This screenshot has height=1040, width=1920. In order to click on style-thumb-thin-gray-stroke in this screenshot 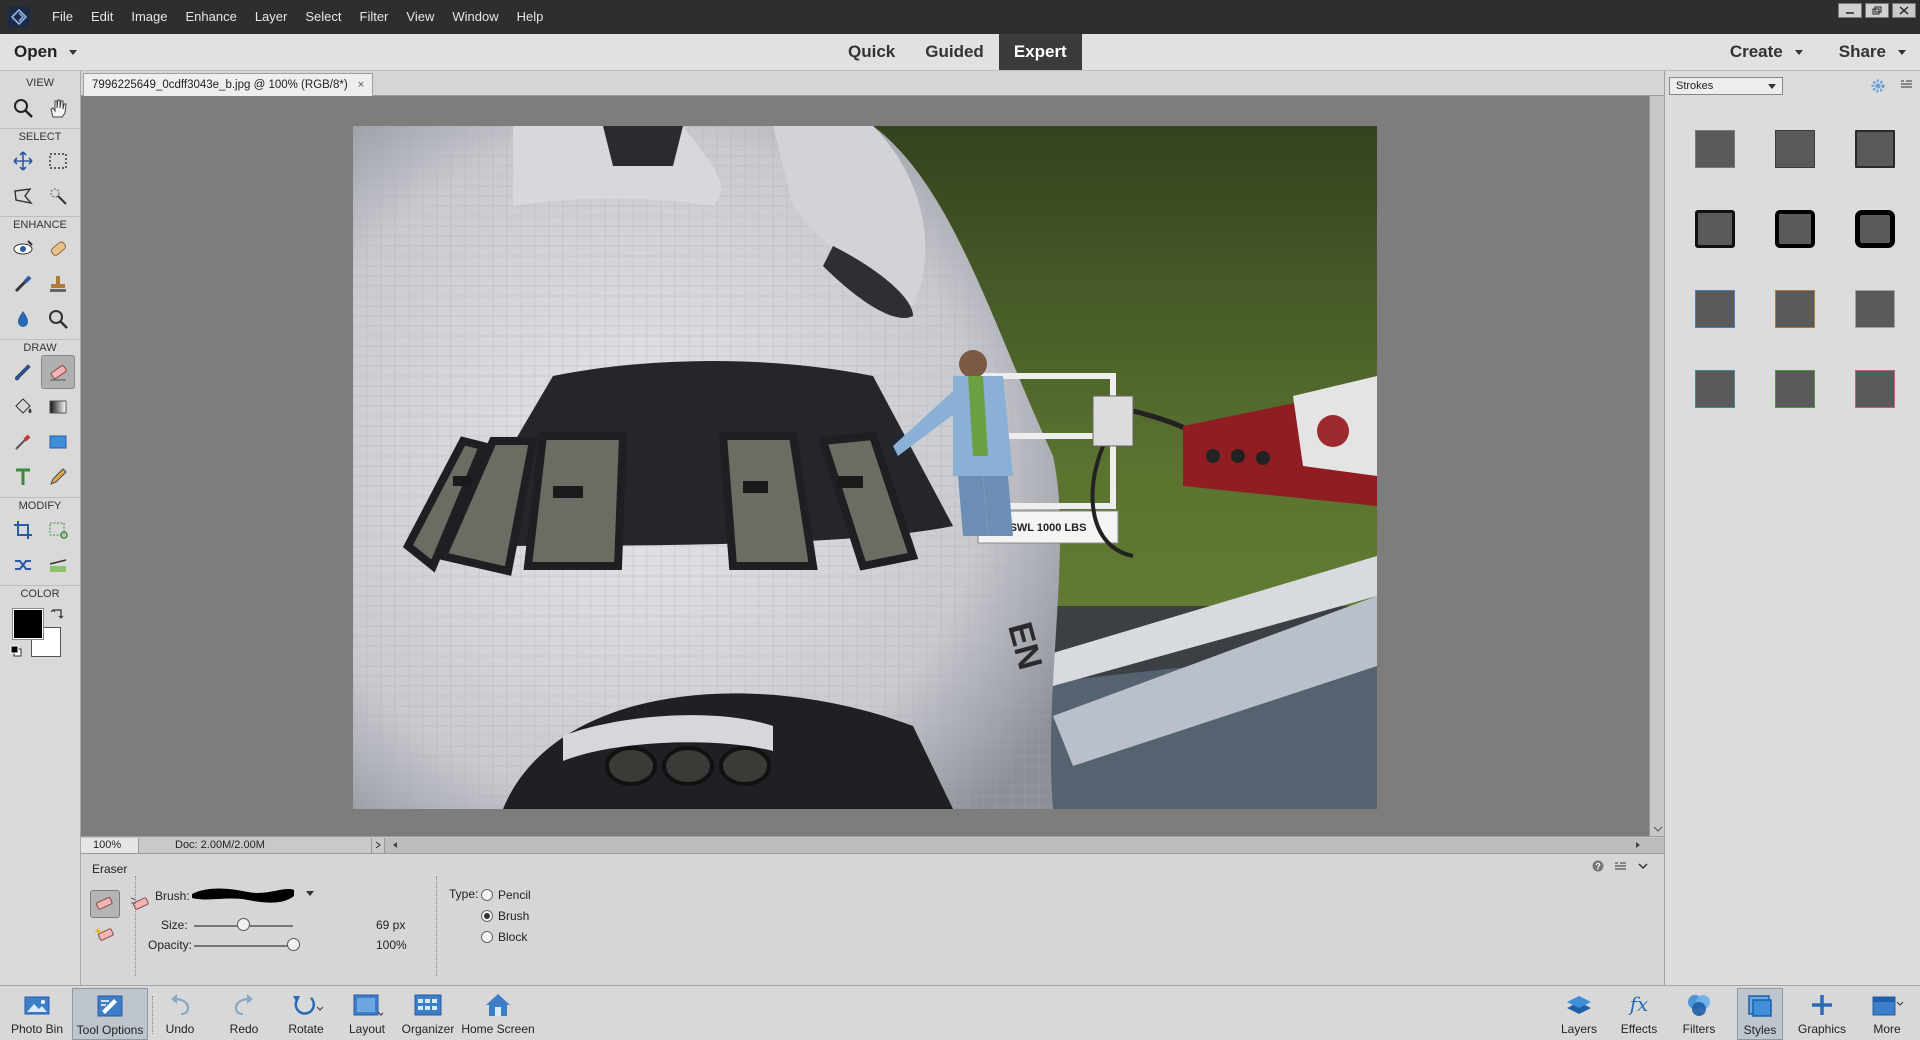, I will do `click(1715, 149)`.